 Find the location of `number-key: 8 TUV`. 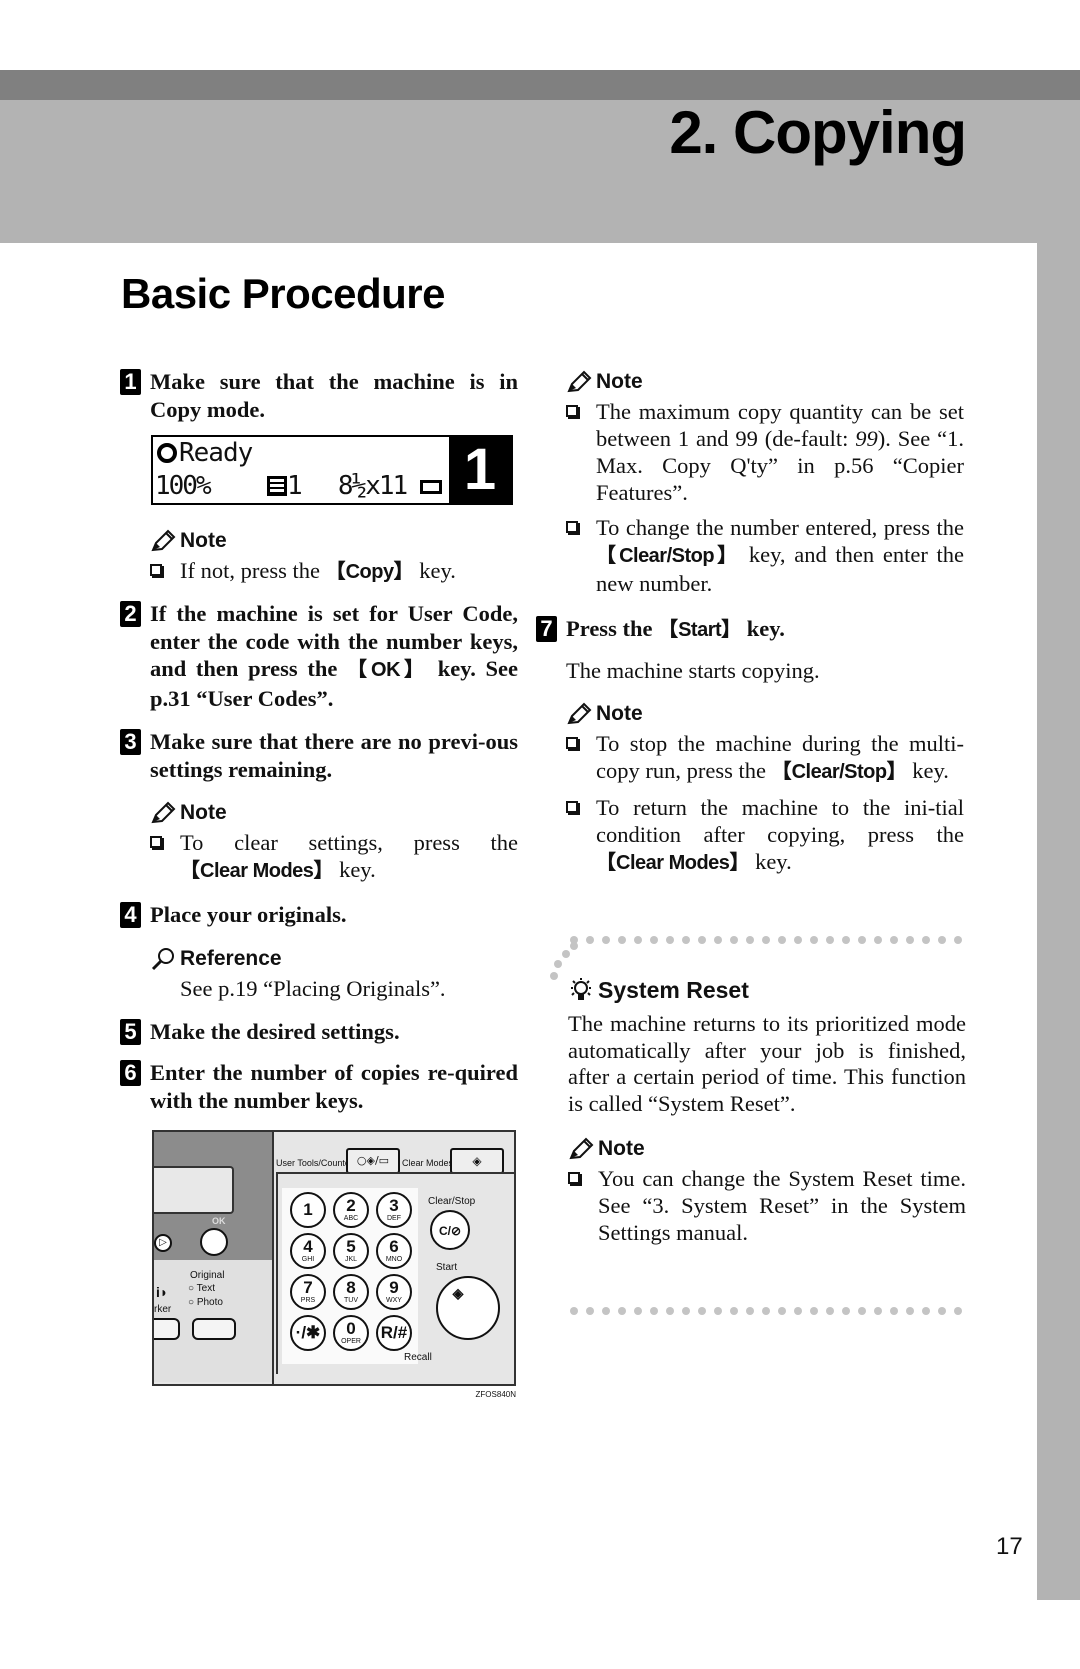

number-key: 8 TUV is located at coordinates (351, 1292).